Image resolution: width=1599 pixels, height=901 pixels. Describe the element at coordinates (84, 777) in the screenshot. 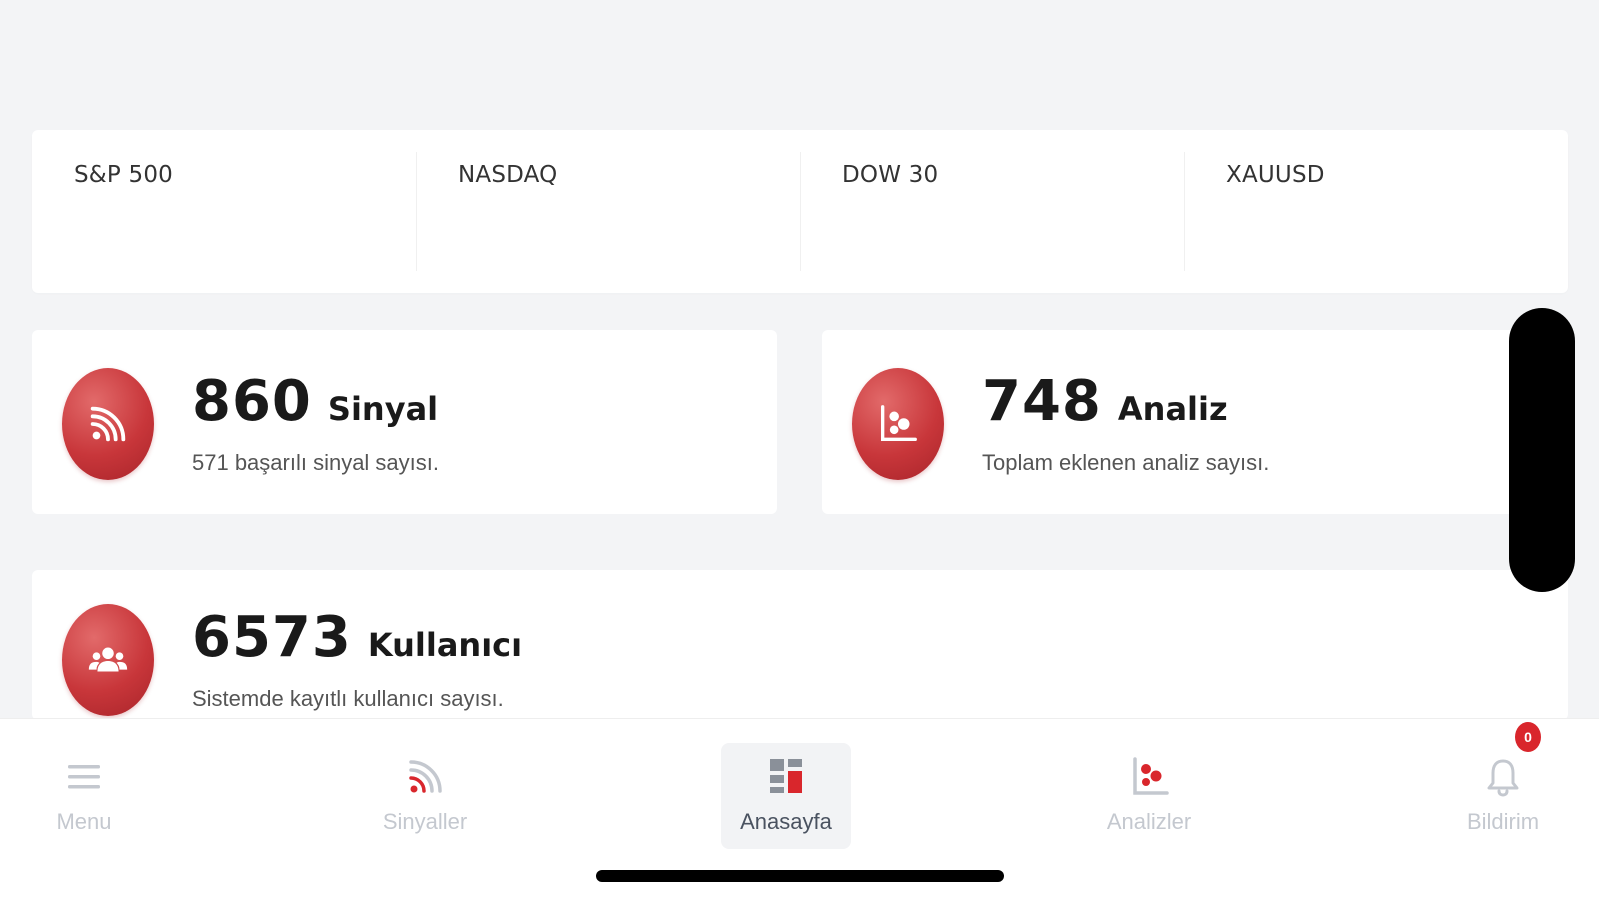

I see `hamburger-icon` at that location.